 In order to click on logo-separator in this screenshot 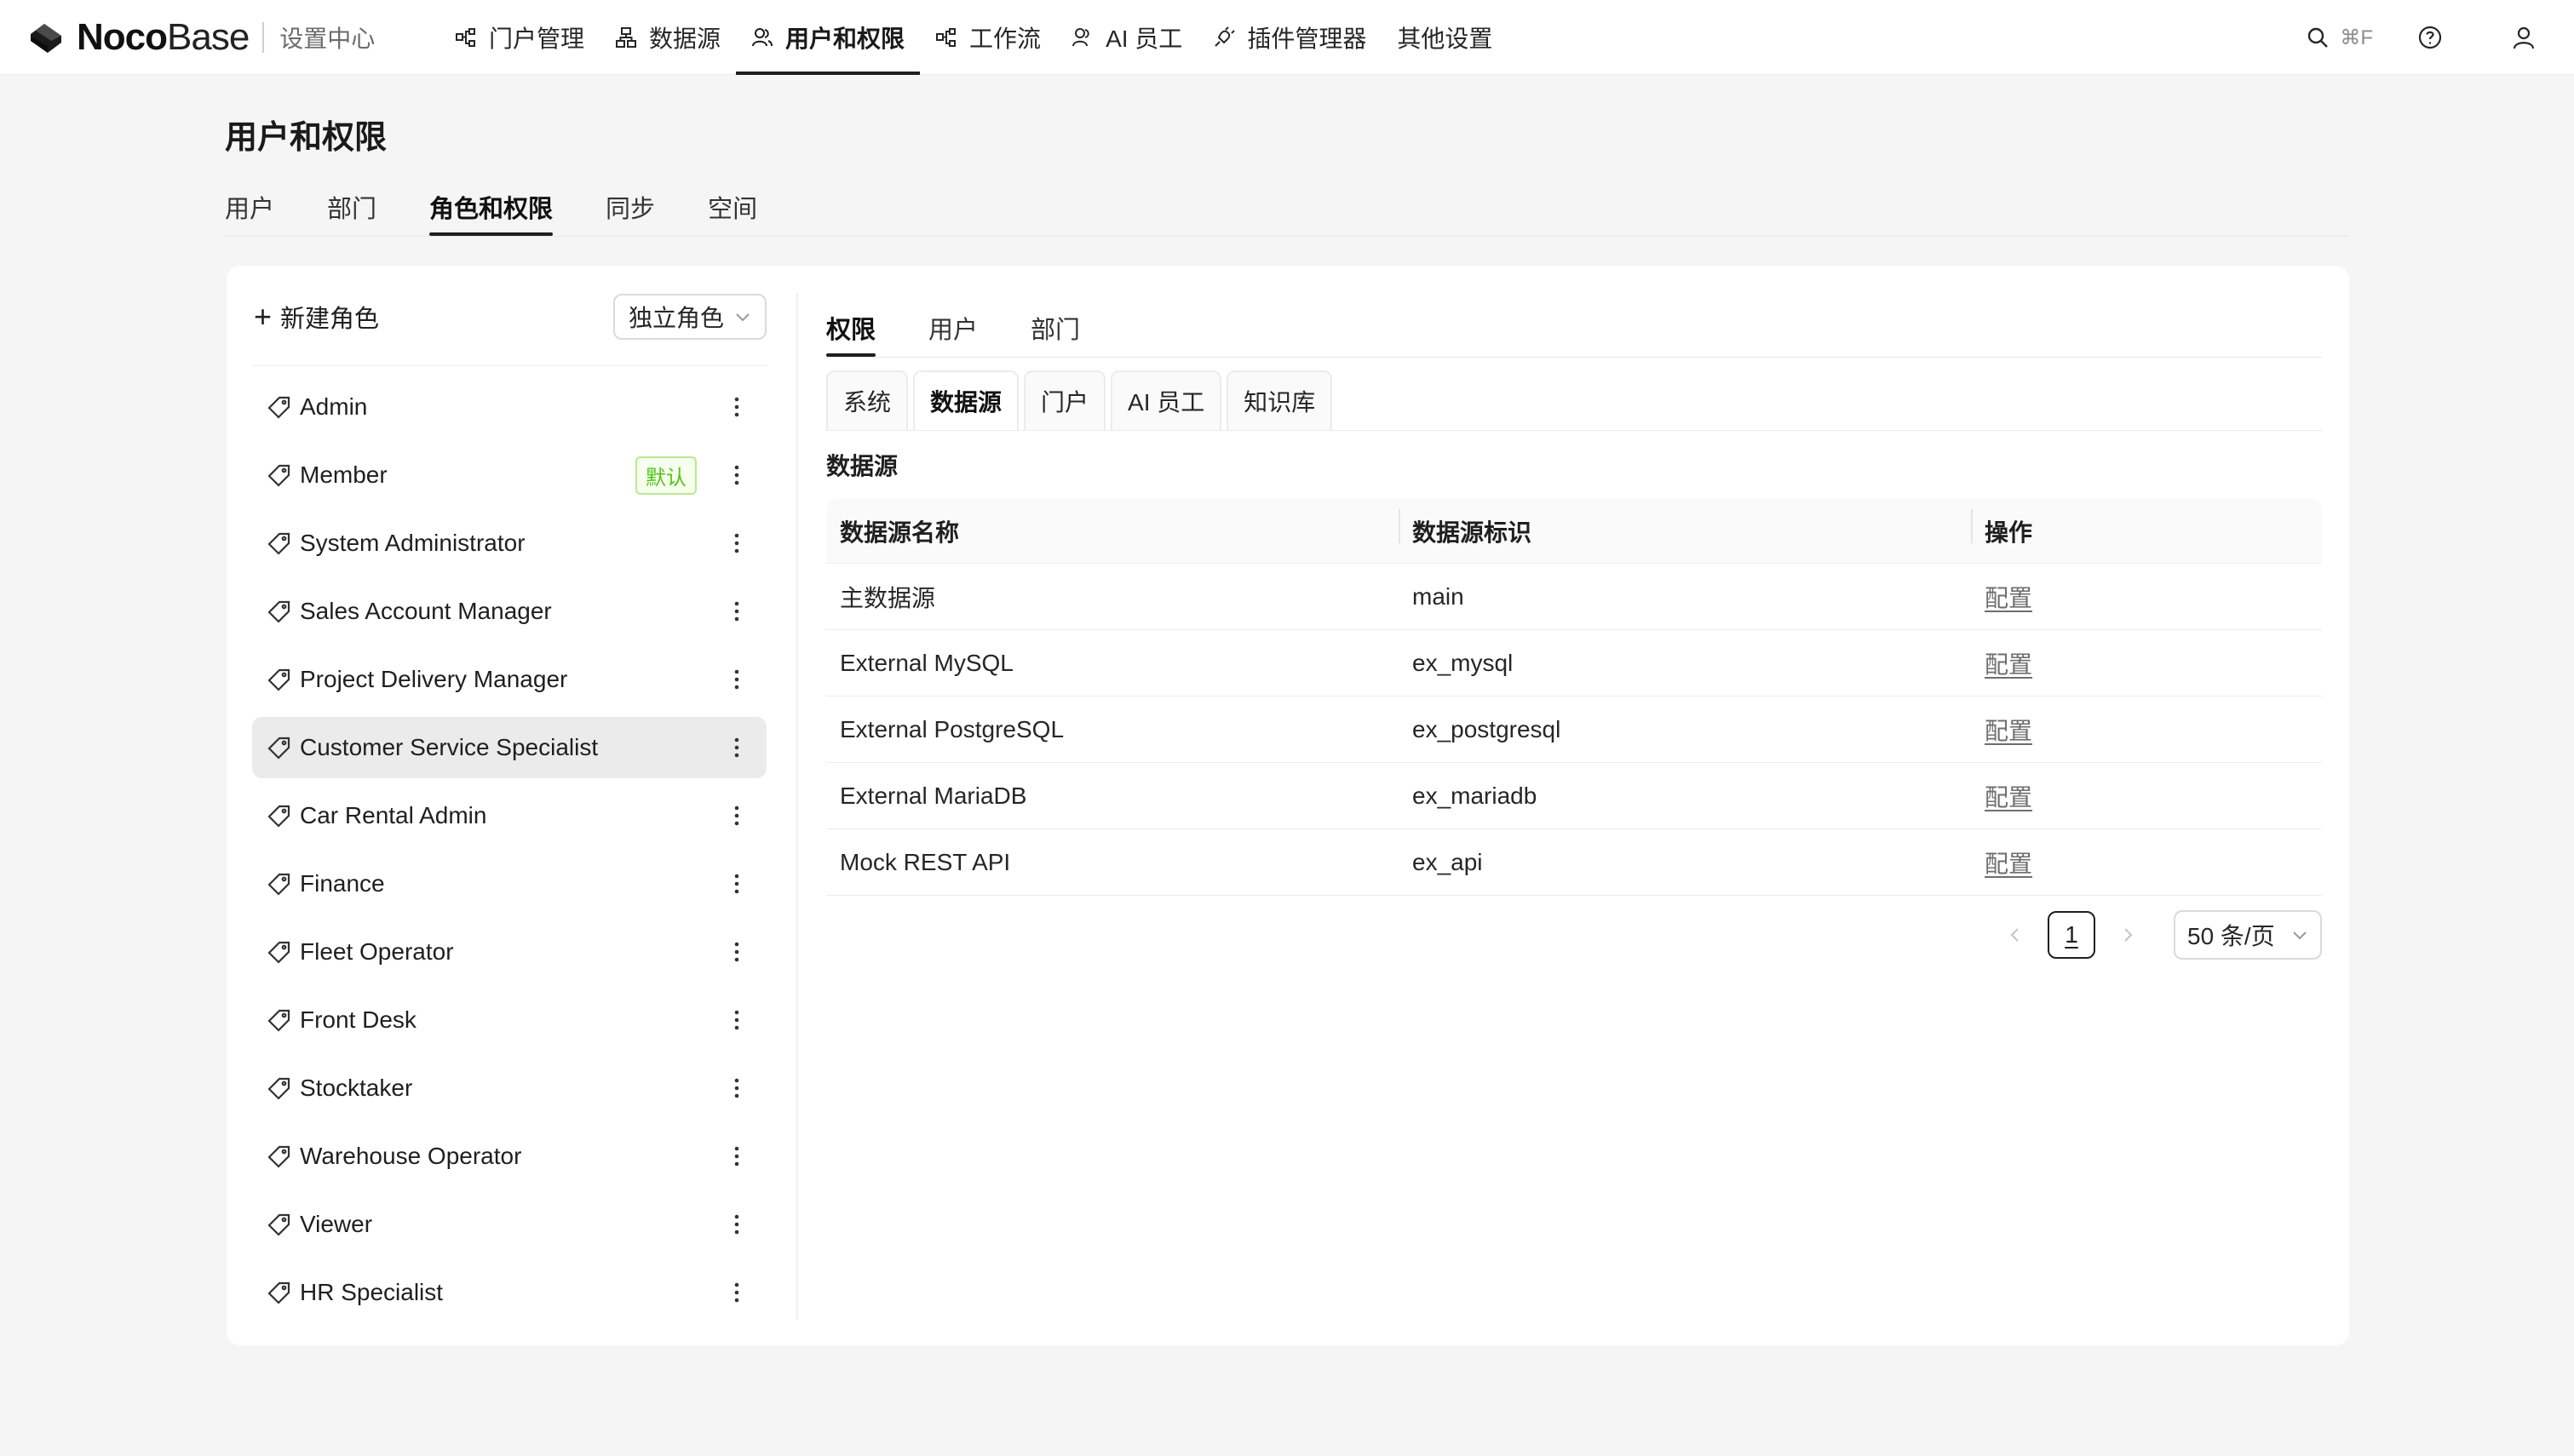, I will do `click(263, 37)`.